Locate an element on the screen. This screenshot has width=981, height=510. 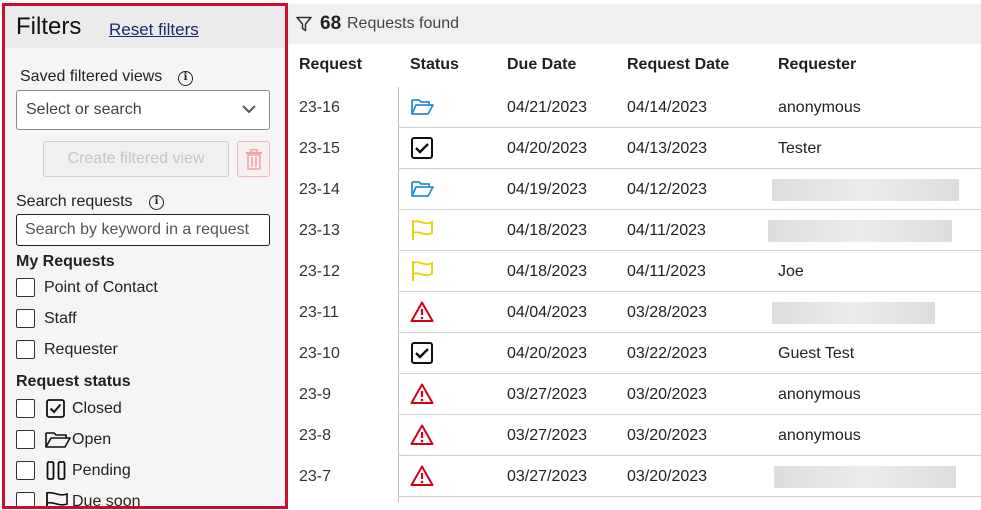
table-row: 23-9 03/27/2023 03/20/2023 anonymous is located at coordinates (634, 394).